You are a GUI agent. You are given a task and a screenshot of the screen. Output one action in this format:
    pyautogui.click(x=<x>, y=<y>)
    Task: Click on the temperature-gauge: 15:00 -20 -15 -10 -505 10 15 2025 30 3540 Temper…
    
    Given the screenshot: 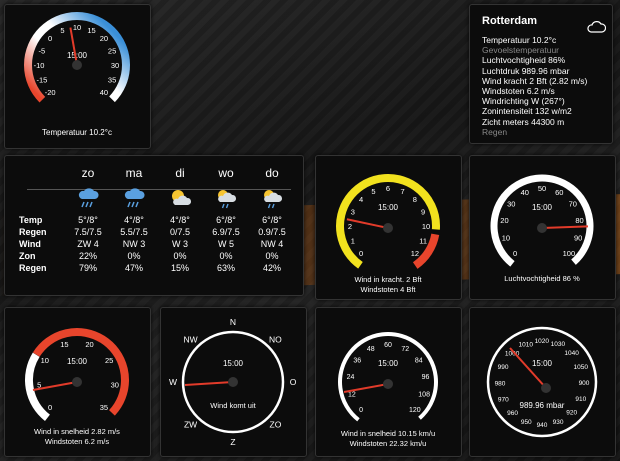 What is the action you would take?
    pyautogui.click(x=76, y=74)
    